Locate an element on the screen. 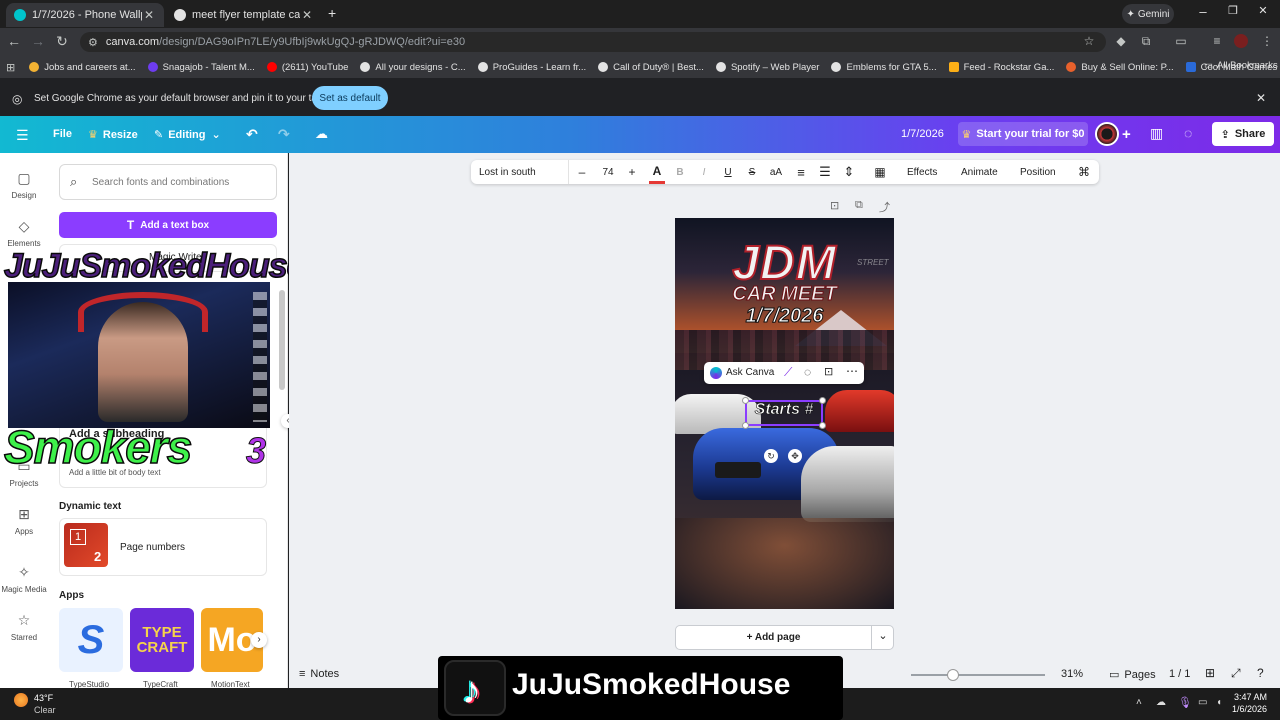  animate-button: Animate is located at coordinates (979, 172).